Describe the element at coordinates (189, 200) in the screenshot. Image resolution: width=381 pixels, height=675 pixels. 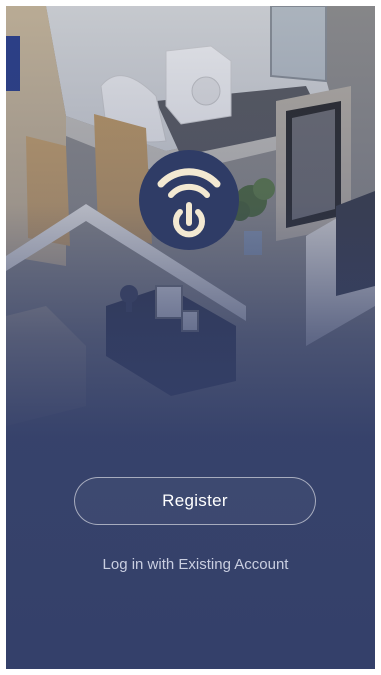
I see `power-wifi-icon` at that location.